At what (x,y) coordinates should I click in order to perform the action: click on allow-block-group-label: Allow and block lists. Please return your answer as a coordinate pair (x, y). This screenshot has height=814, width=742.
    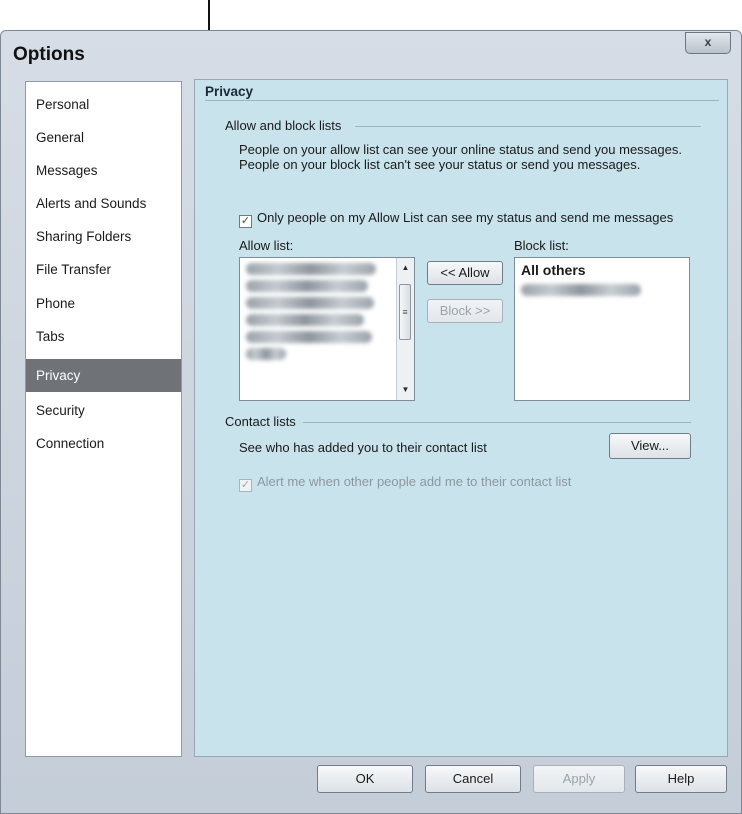
    Looking at the image, I should click on (283, 125).